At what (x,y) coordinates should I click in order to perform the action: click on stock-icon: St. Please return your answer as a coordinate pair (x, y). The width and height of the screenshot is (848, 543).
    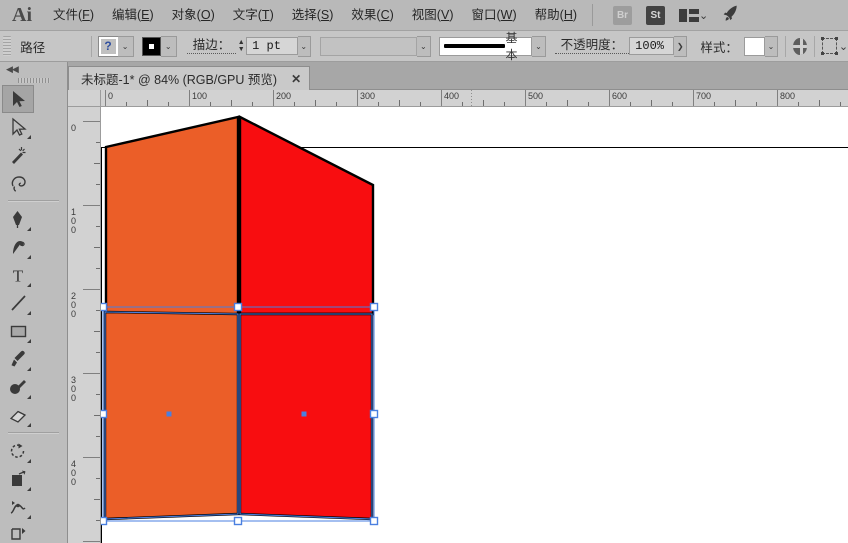
    Looking at the image, I should click on (656, 15).